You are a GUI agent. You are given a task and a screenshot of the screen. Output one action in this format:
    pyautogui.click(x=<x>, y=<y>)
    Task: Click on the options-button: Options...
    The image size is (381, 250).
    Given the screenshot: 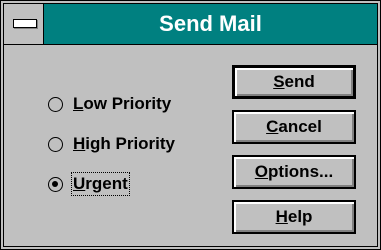 What is the action you would take?
    pyautogui.click(x=294, y=172)
    